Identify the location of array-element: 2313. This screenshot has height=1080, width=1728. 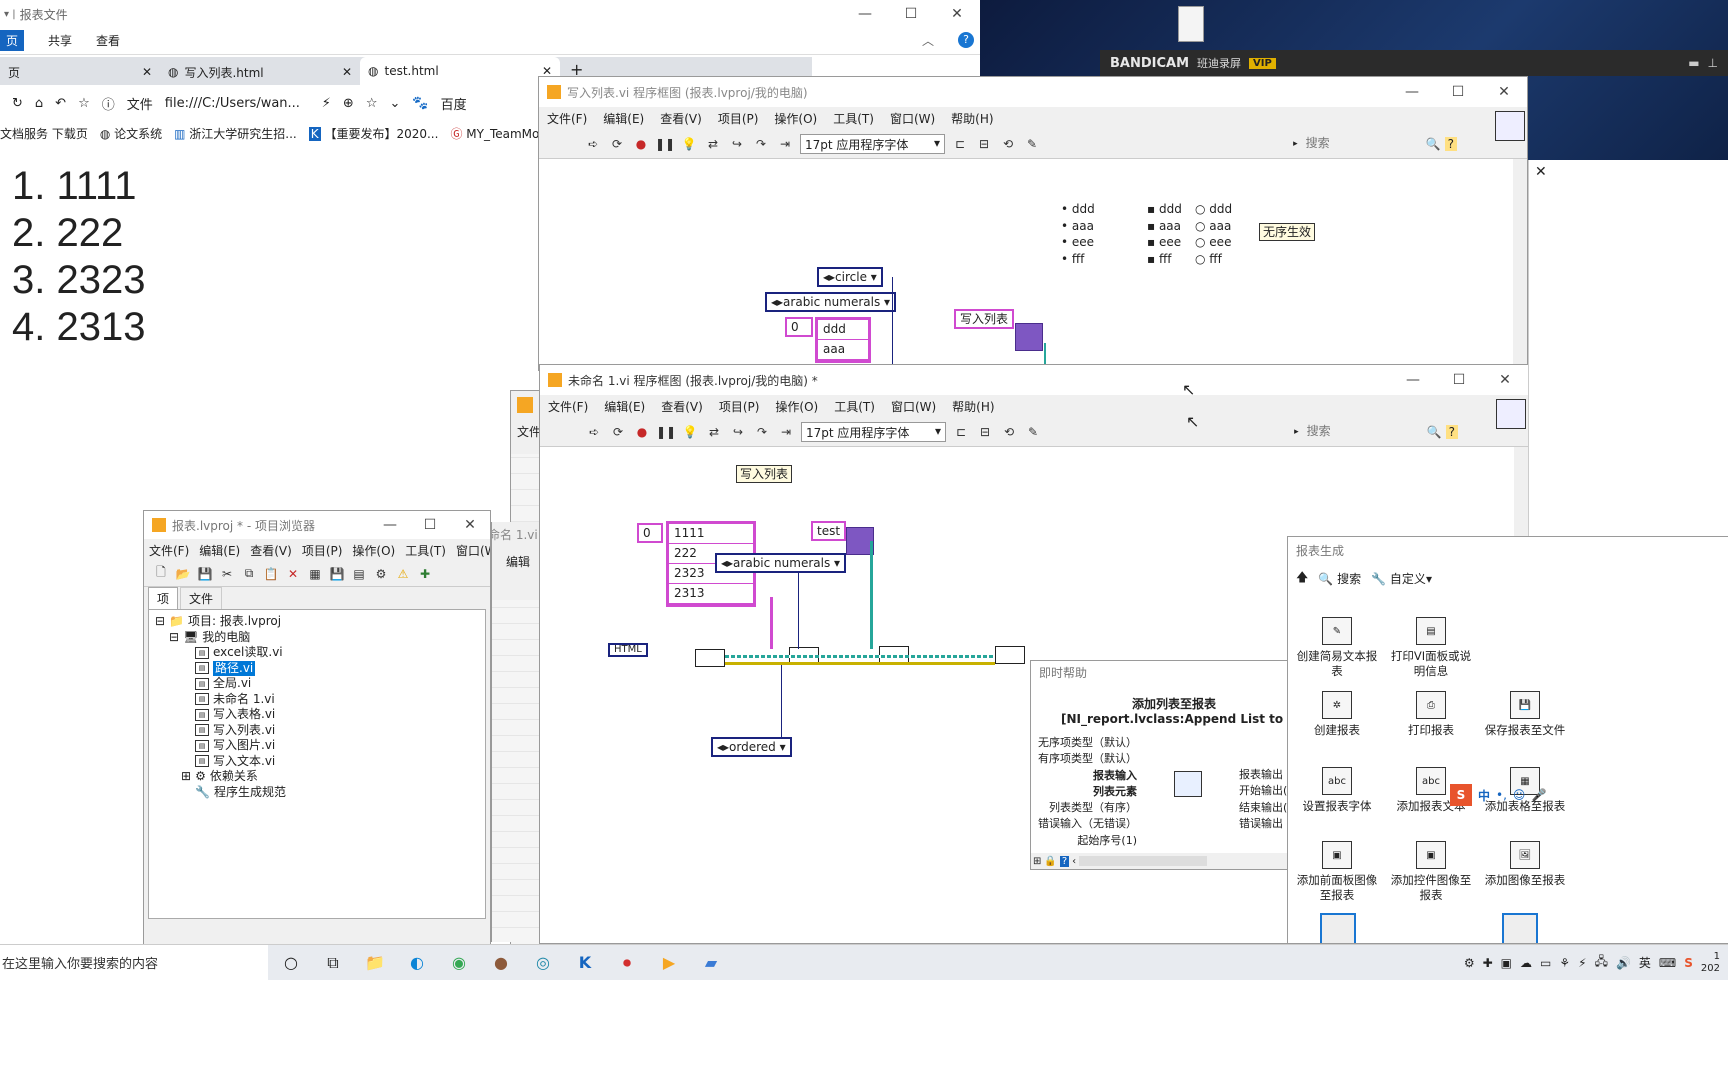
(711, 594).